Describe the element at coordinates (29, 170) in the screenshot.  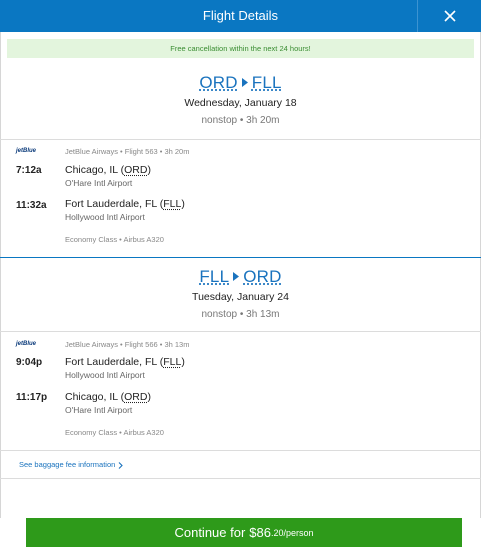
I see `outbound-depart-time: 7:12a` at that location.